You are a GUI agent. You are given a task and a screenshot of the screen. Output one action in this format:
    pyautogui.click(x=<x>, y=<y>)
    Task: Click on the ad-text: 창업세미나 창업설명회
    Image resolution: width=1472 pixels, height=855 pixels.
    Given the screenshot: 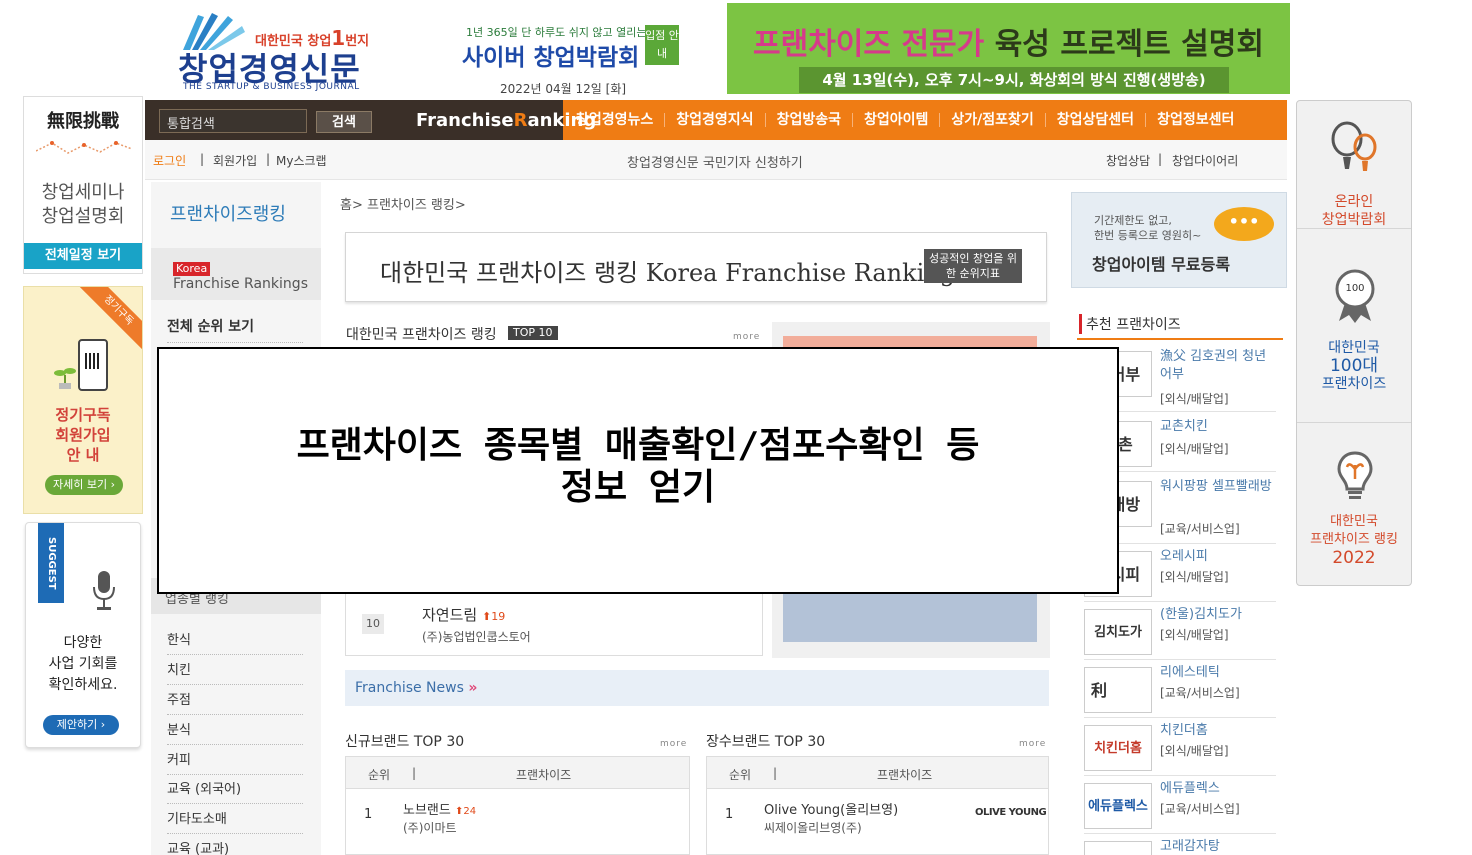 What is the action you would take?
    pyautogui.click(x=83, y=204)
    